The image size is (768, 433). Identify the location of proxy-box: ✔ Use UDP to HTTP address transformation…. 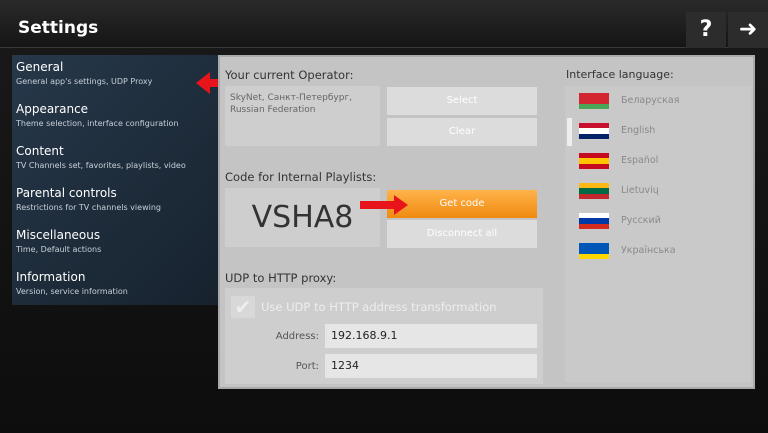
(384, 336).